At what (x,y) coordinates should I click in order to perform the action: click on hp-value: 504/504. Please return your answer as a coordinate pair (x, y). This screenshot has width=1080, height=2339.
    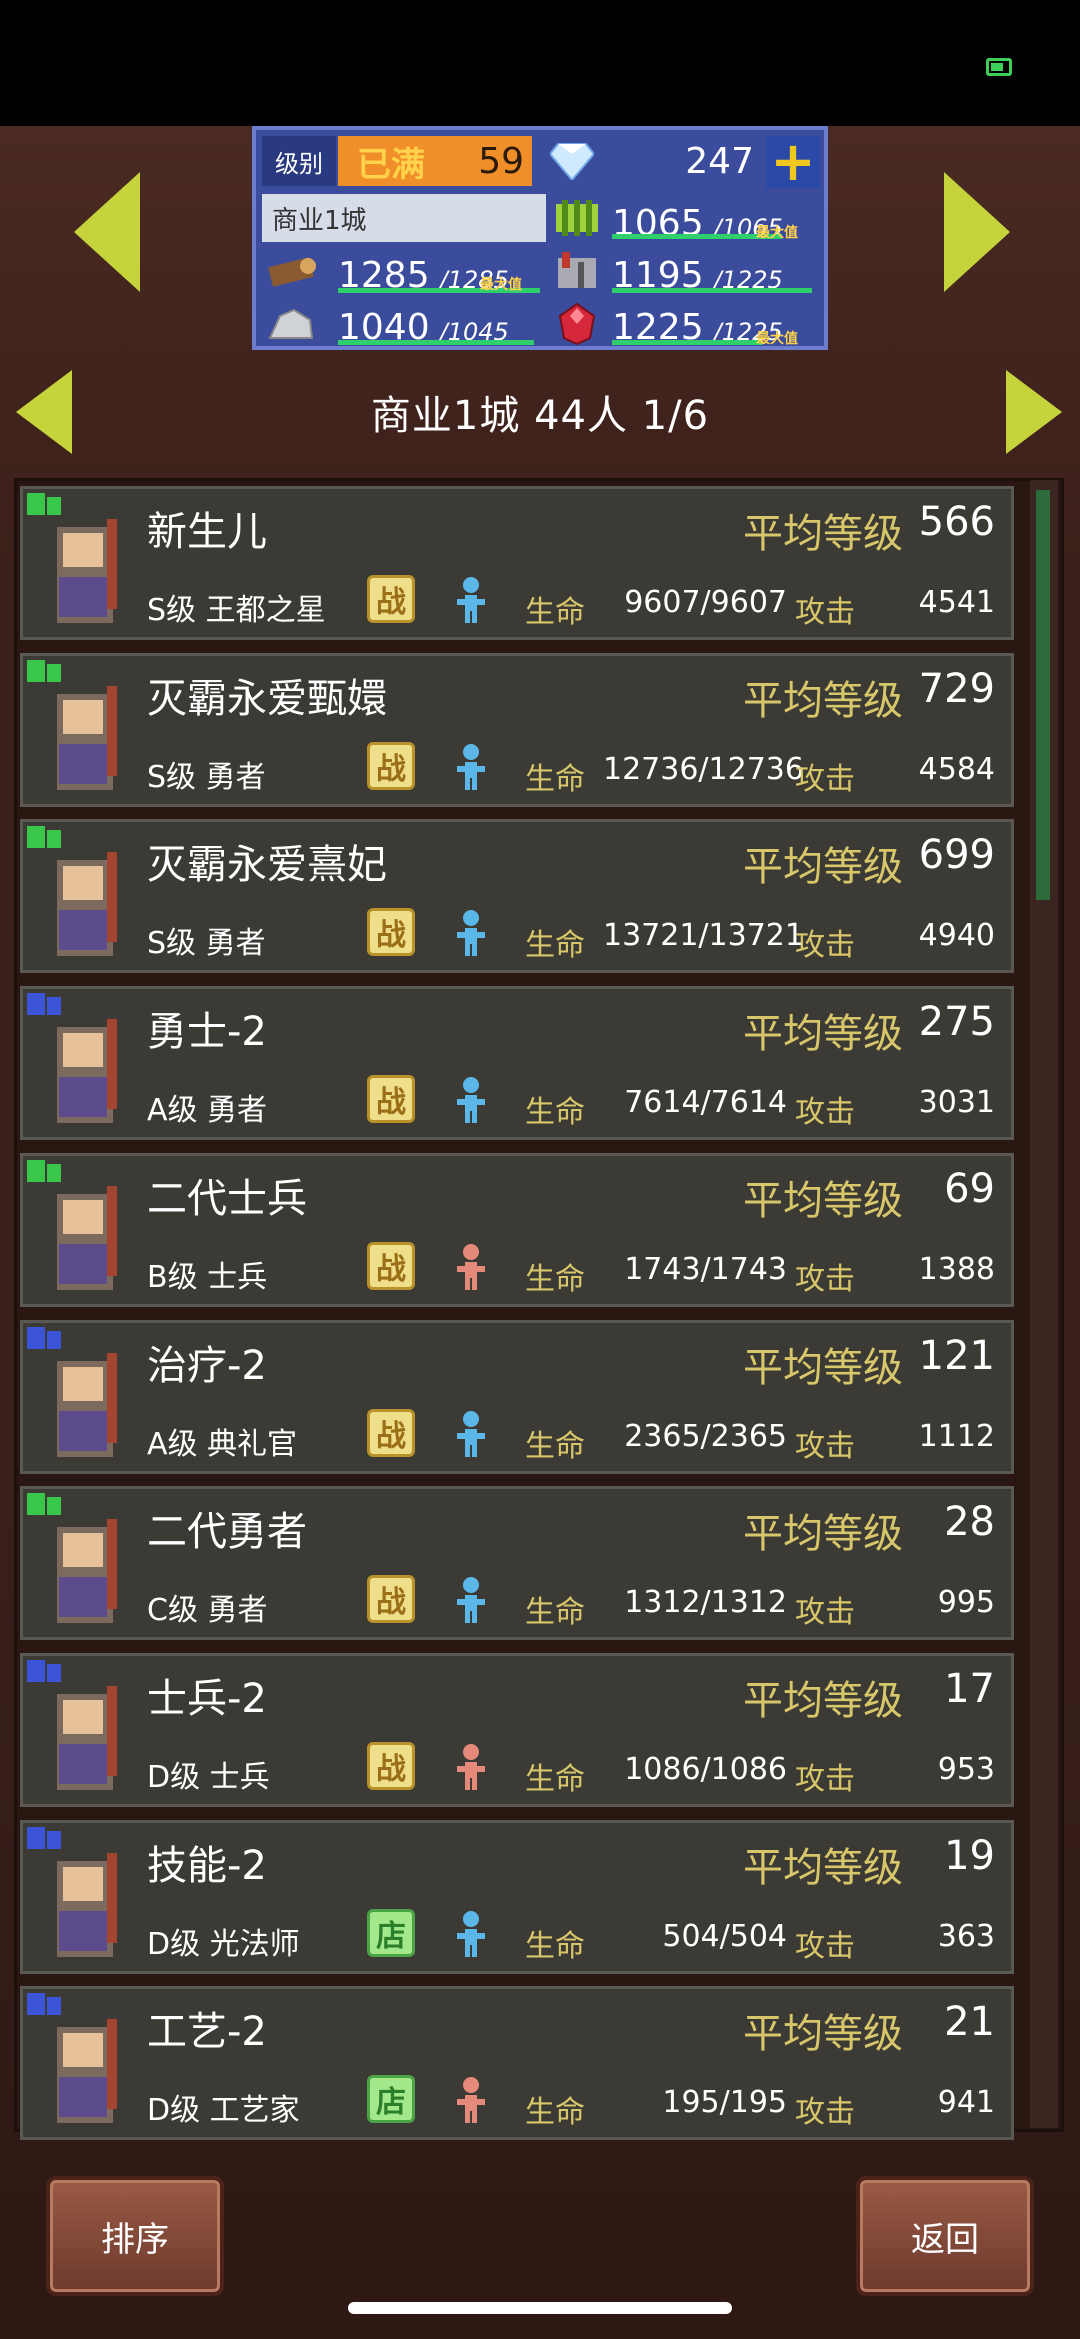
    Looking at the image, I should click on (724, 1936).